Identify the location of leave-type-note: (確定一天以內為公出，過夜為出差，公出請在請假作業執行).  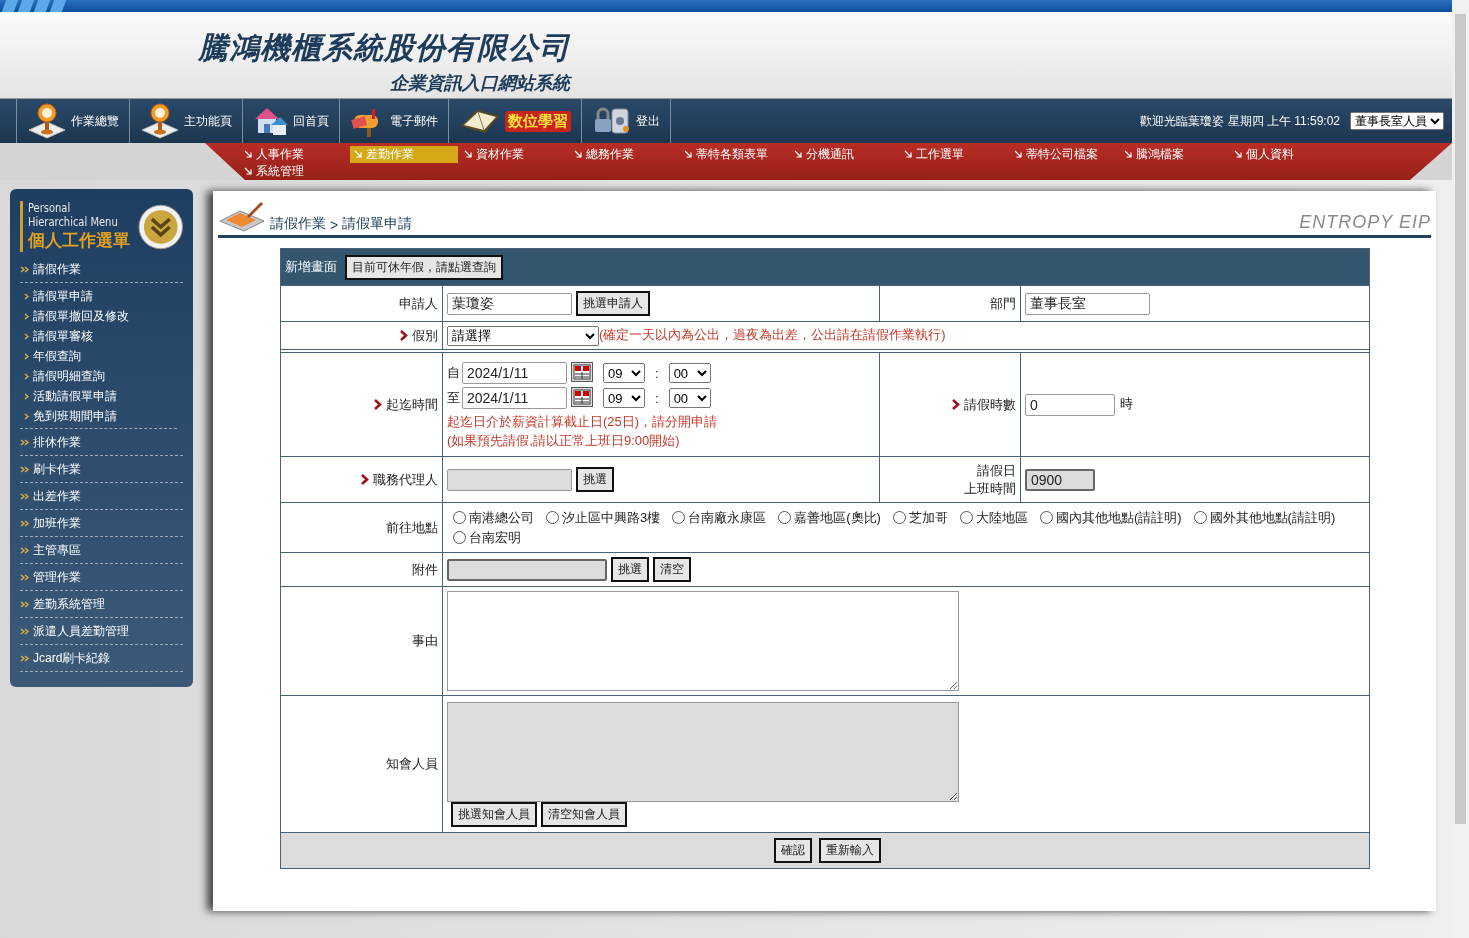
(772, 334).